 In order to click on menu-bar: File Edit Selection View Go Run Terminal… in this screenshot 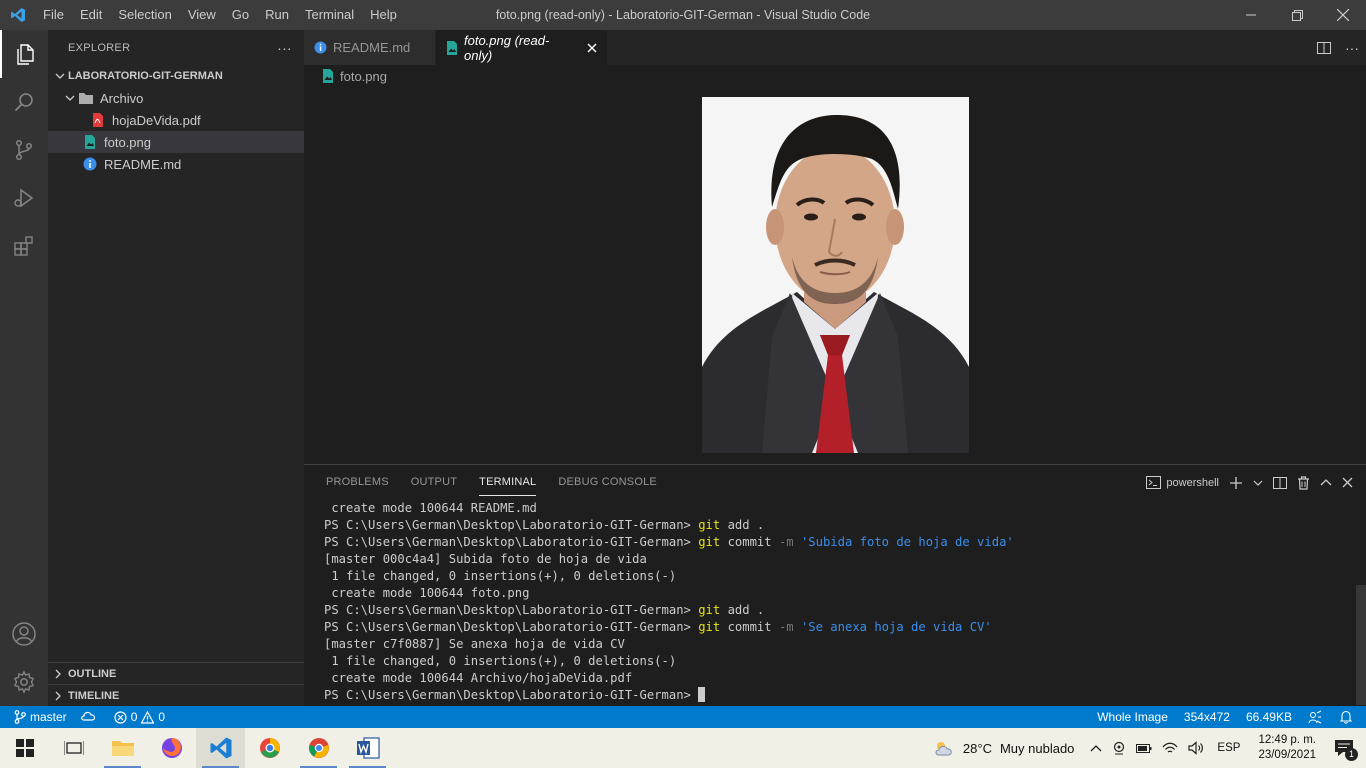, I will do `click(220, 15)`.